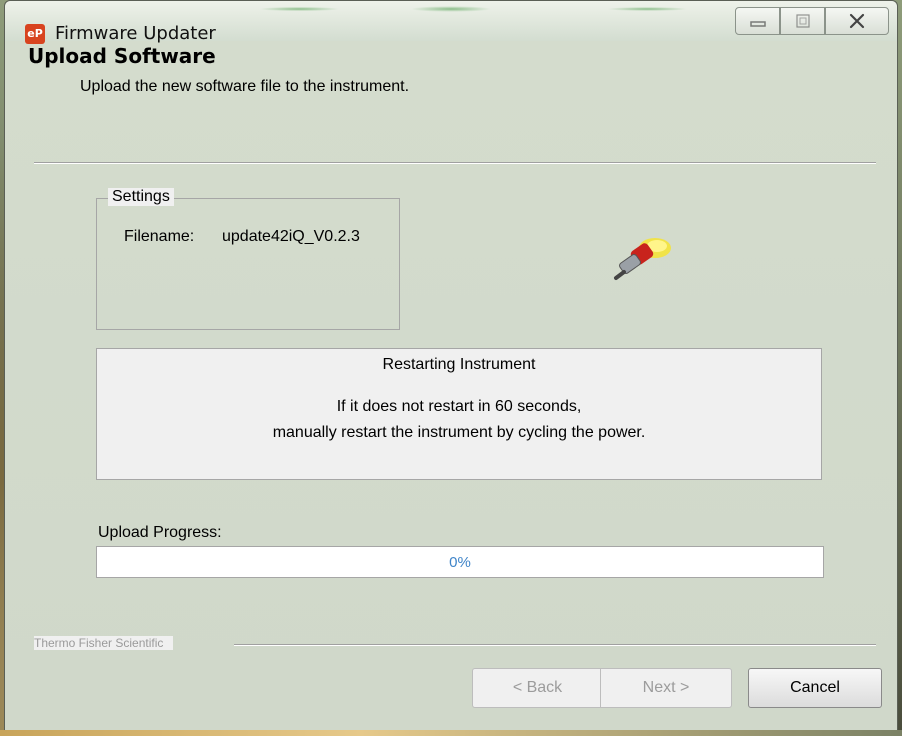 The height and width of the screenshot is (736, 902). What do you see at coordinates (537, 688) in the screenshot?
I see `back-button: < Back` at bounding box center [537, 688].